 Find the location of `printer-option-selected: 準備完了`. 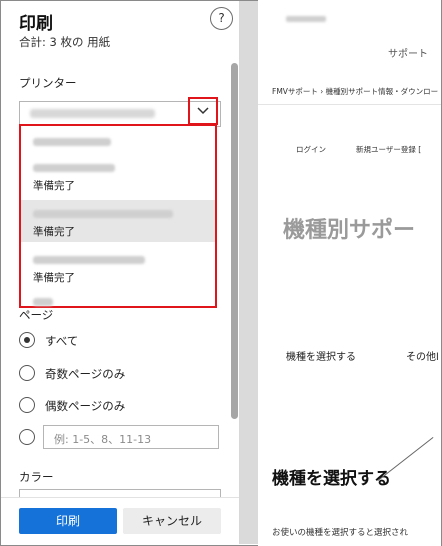

printer-option-selected: 準備完了 is located at coordinates (118, 221).